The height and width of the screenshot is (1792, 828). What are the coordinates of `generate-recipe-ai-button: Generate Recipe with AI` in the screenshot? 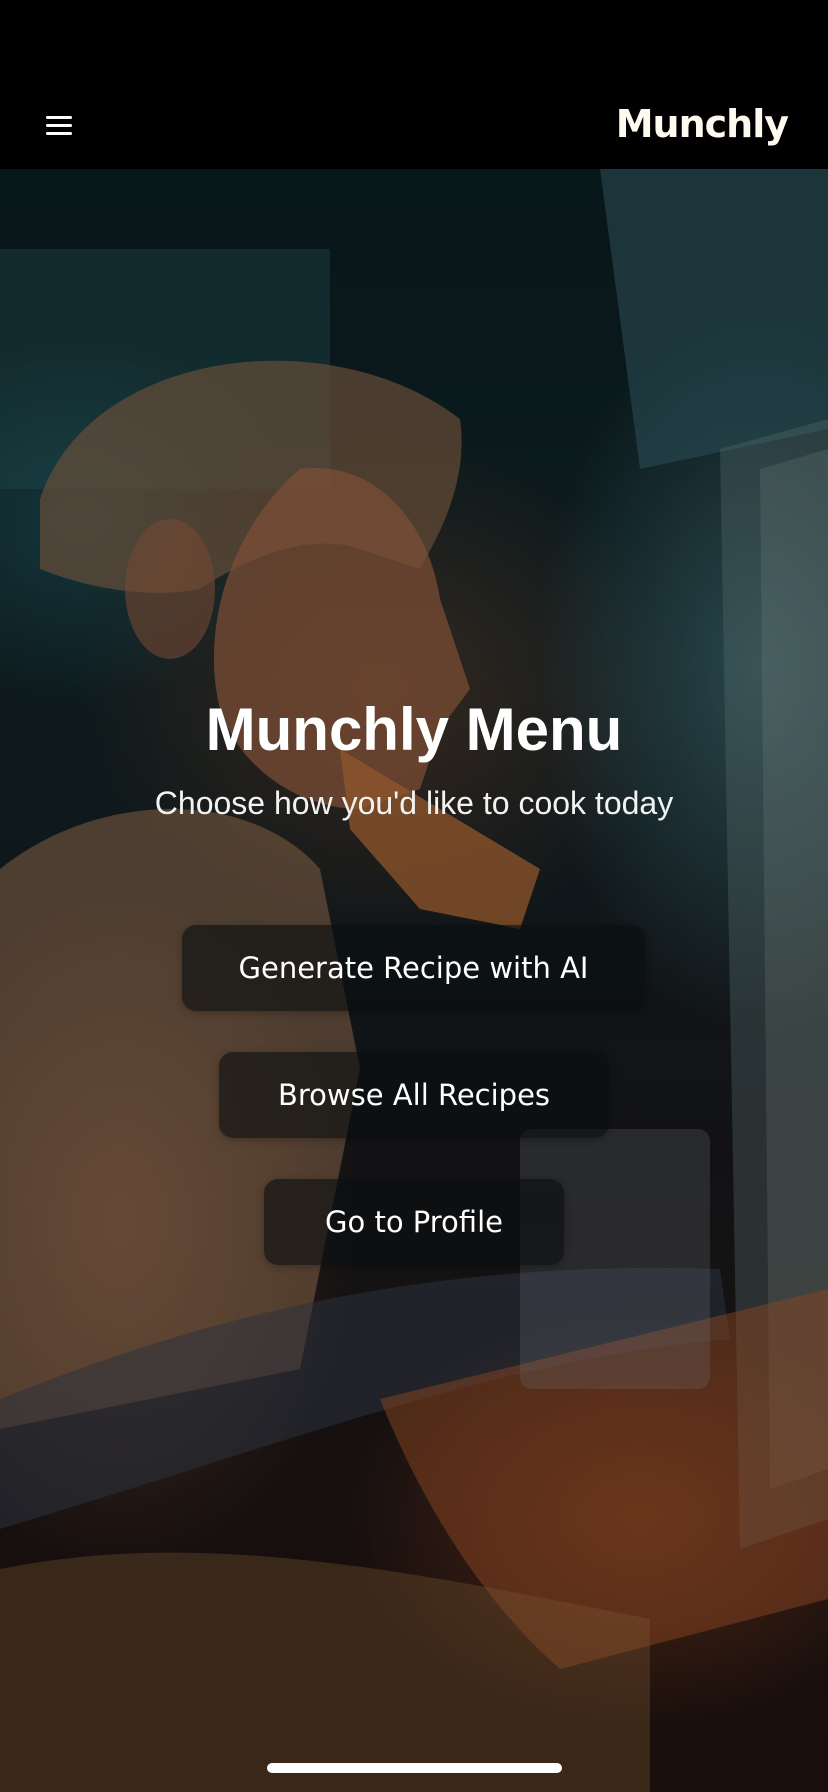 It's located at (413, 968).